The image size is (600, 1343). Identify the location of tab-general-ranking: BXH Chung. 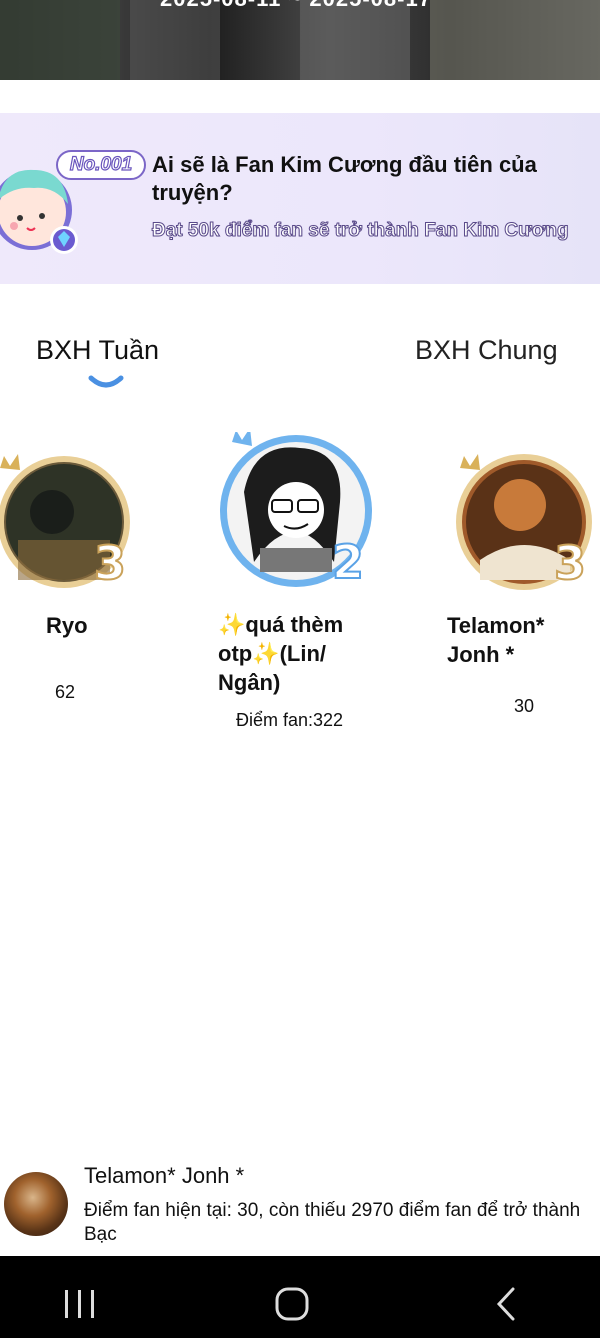
(486, 350).